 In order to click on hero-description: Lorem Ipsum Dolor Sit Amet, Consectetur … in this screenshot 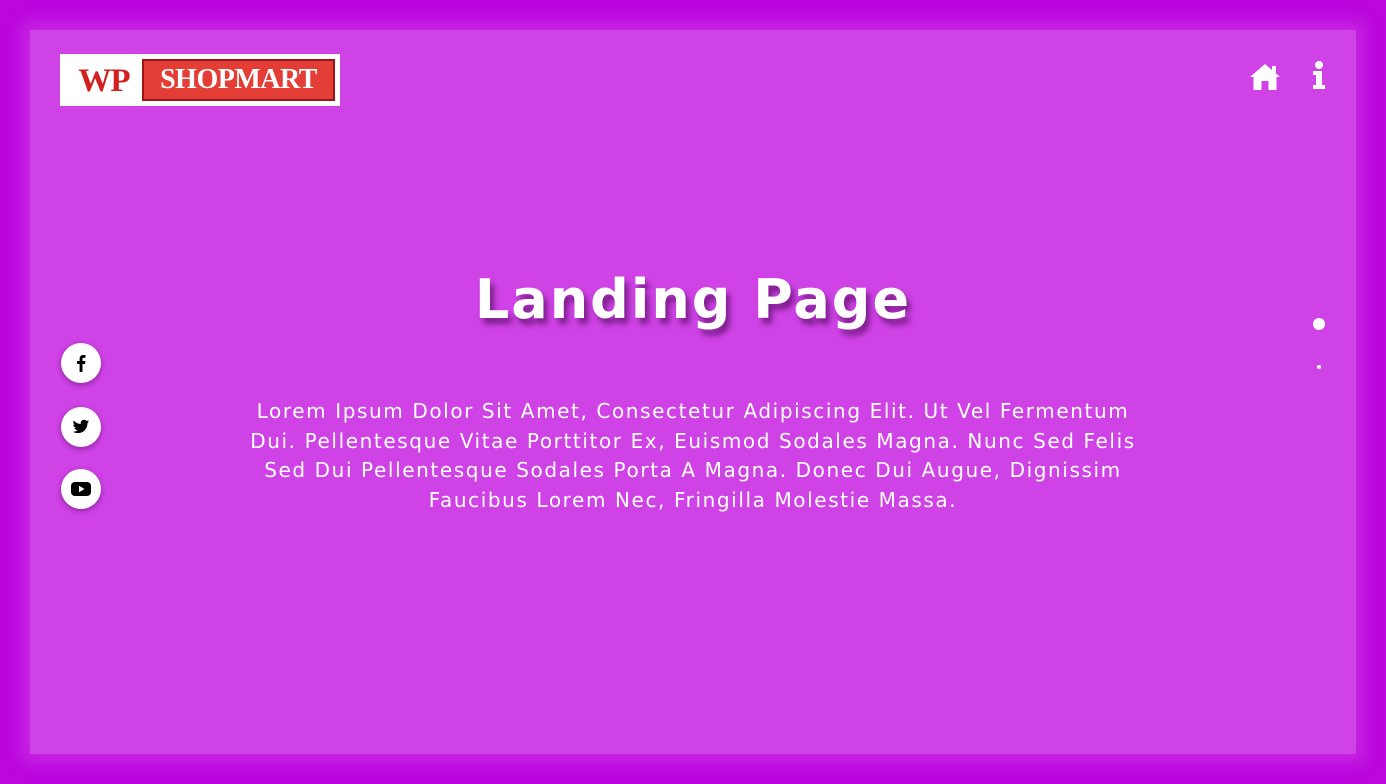, I will do `click(693, 455)`.